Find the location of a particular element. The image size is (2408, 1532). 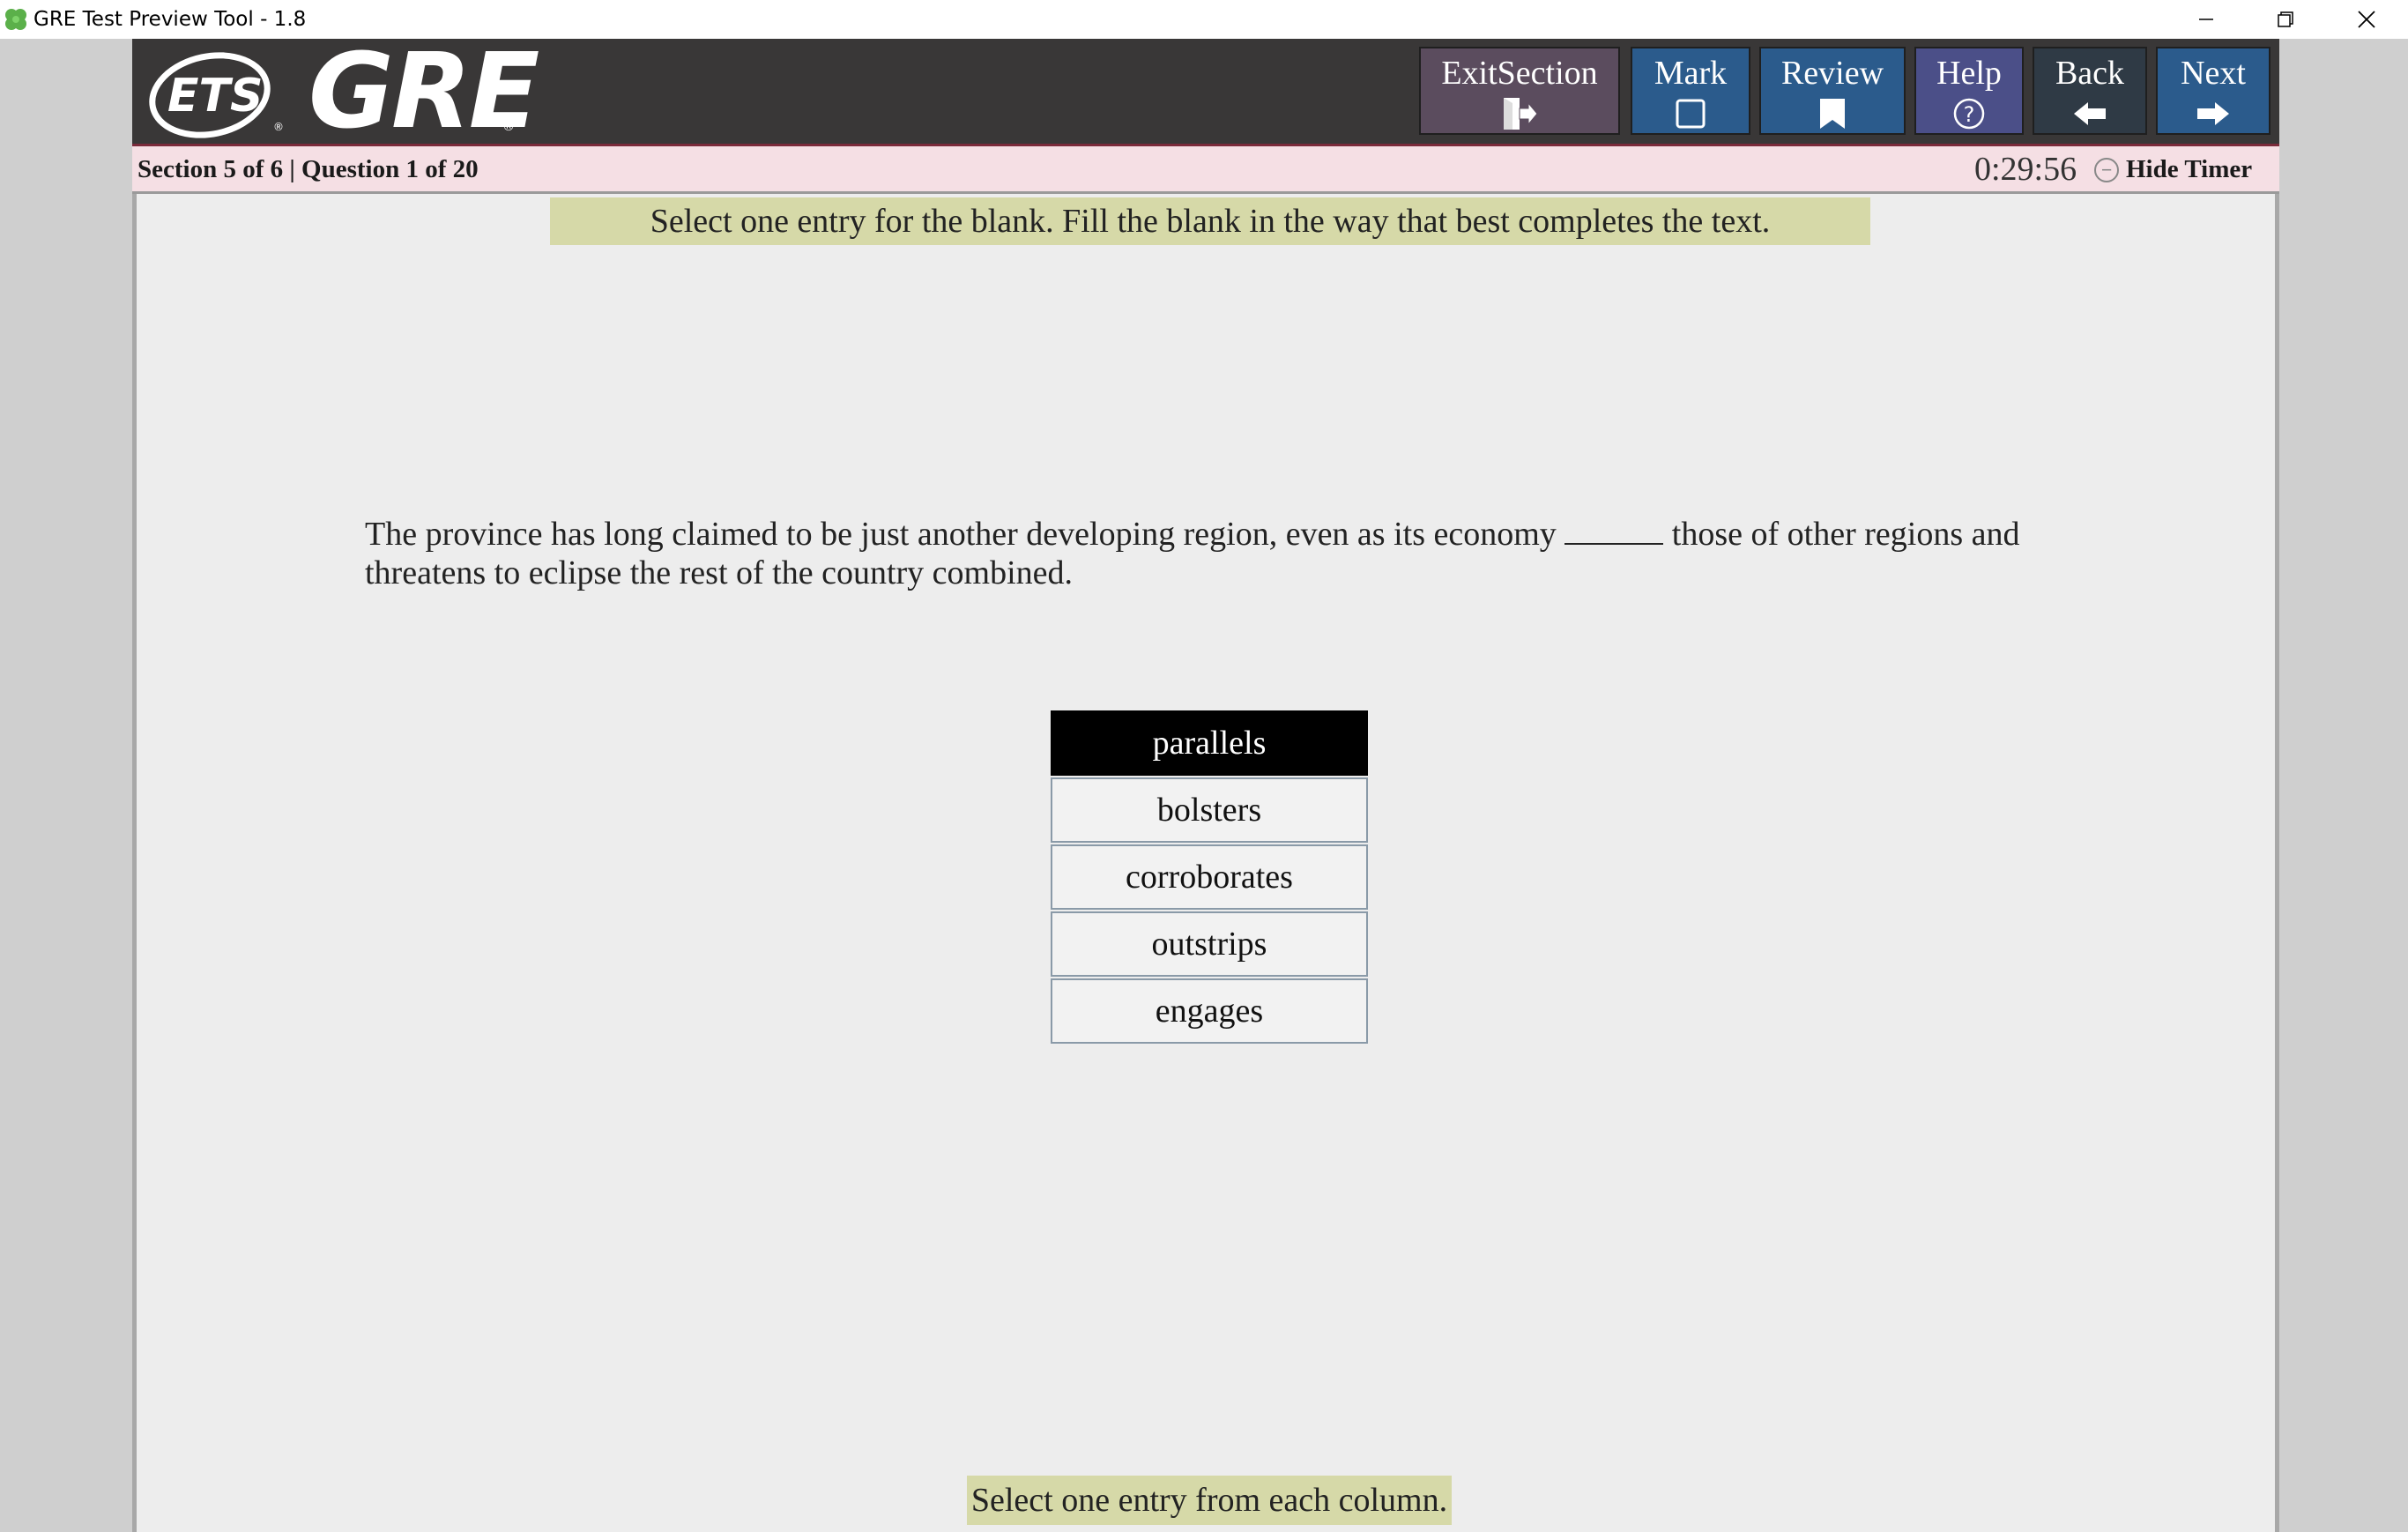

answer-choice: outstrips is located at coordinates (1209, 944).